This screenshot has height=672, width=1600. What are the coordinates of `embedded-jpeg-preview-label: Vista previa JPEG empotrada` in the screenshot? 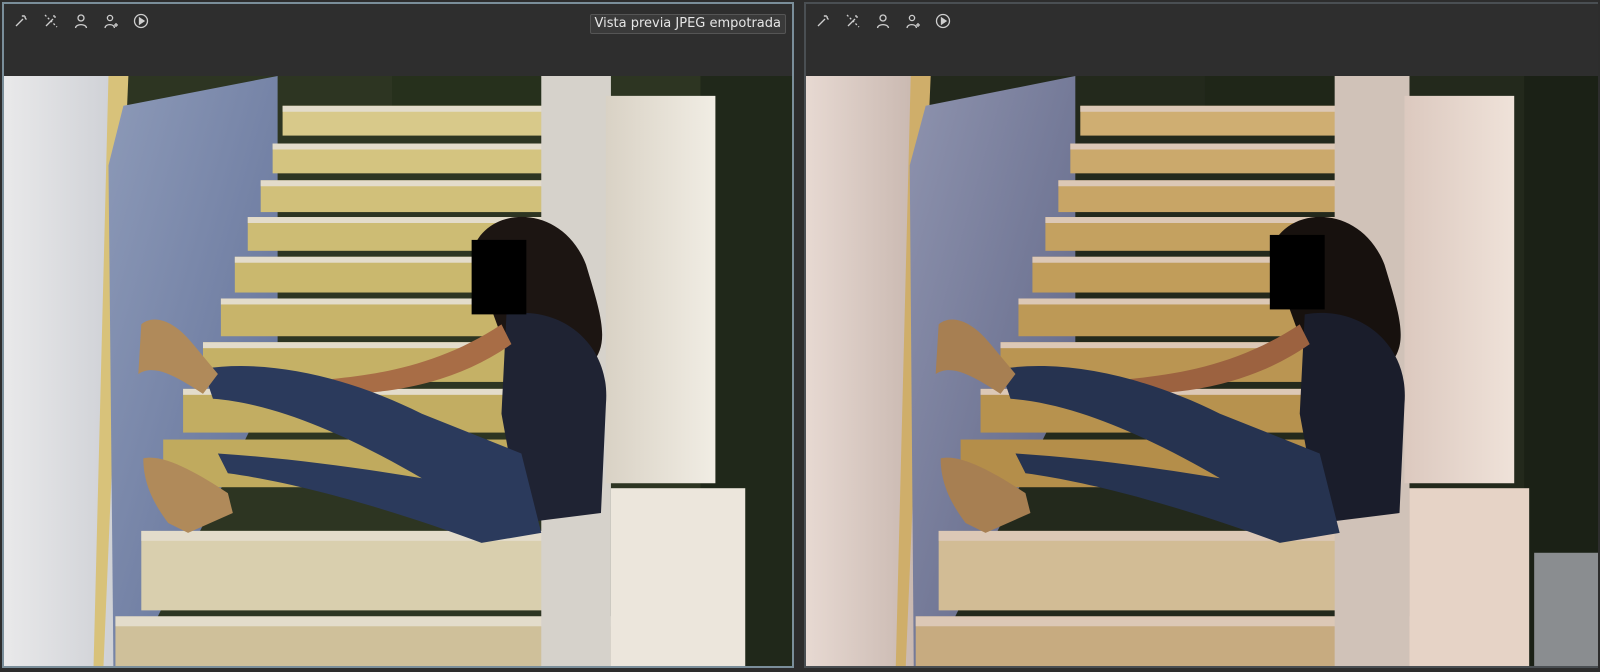 It's located at (687, 24).